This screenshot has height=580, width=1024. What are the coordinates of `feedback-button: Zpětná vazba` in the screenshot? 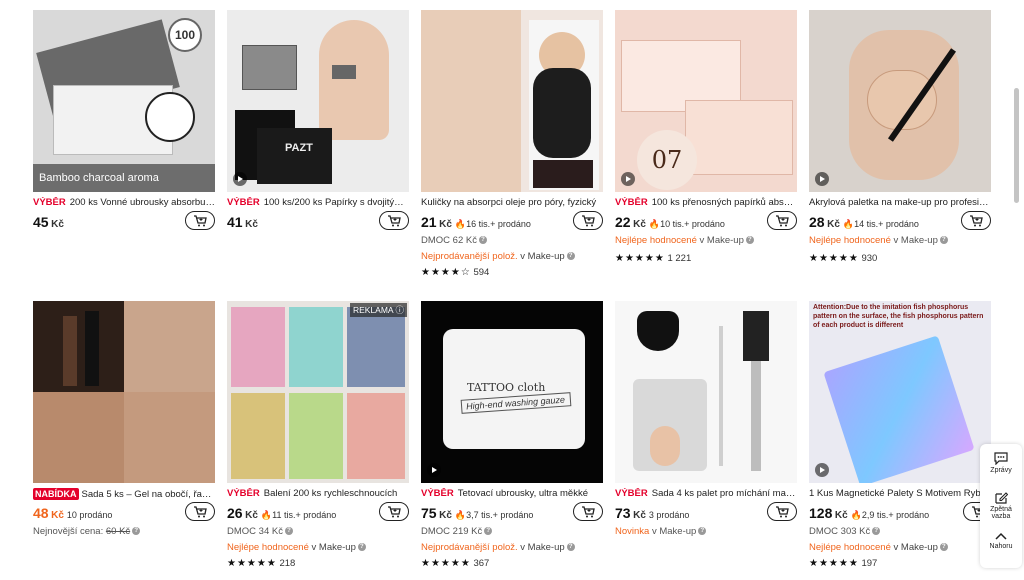 It's located at (1001, 505).